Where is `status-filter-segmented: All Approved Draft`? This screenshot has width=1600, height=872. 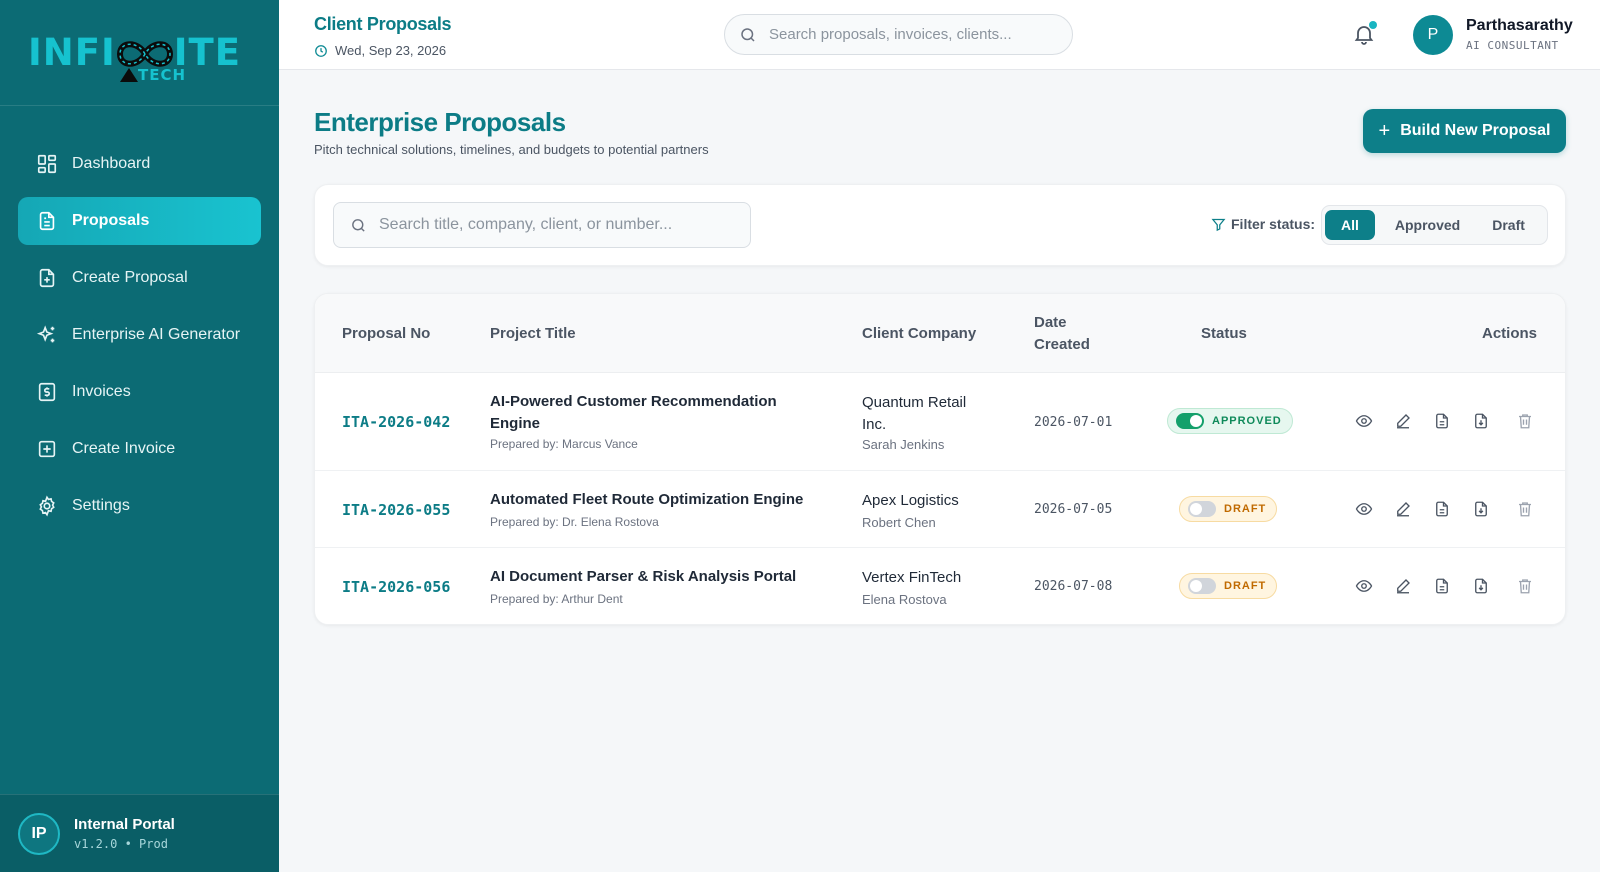 status-filter-segmented: All Approved Draft is located at coordinates (1434, 225).